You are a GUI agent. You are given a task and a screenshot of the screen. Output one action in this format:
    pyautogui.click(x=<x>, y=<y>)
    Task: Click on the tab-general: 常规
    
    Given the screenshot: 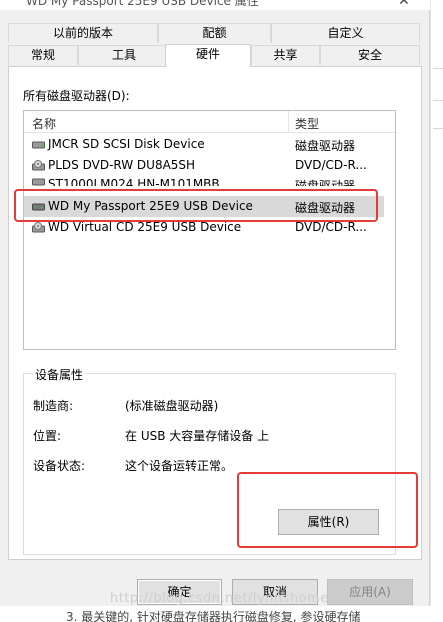 What is the action you would take?
    pyautogui.click(x=43, y=55)
    